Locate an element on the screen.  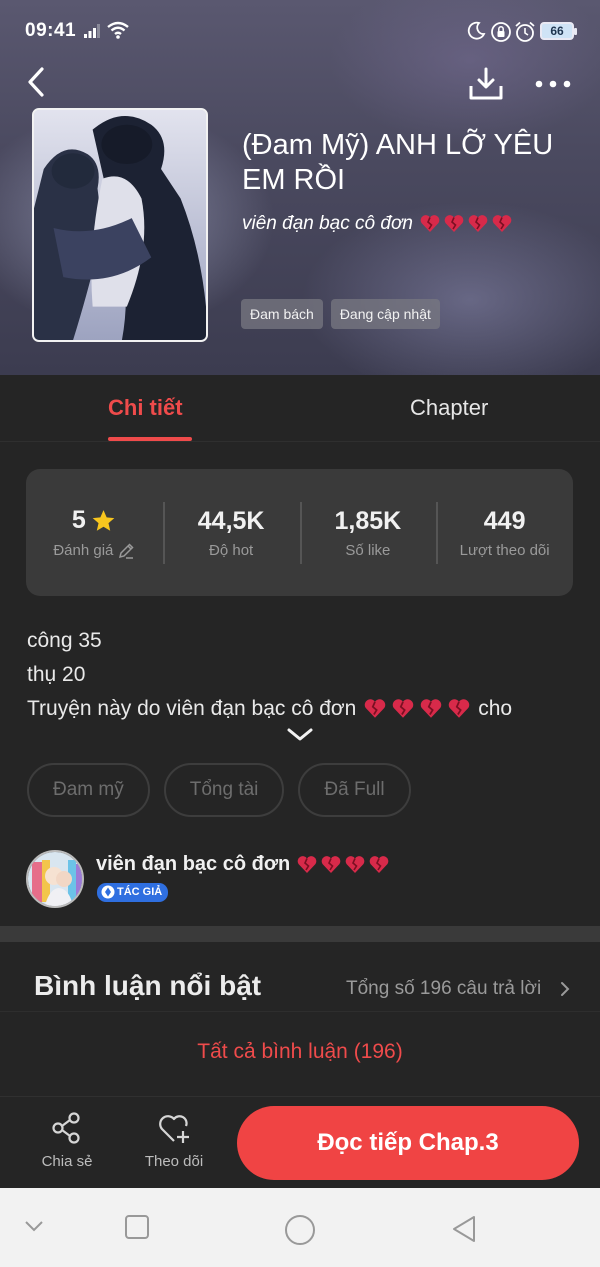
author-badge-label: TÁC GIẢ is located at coordinates (140, 892).